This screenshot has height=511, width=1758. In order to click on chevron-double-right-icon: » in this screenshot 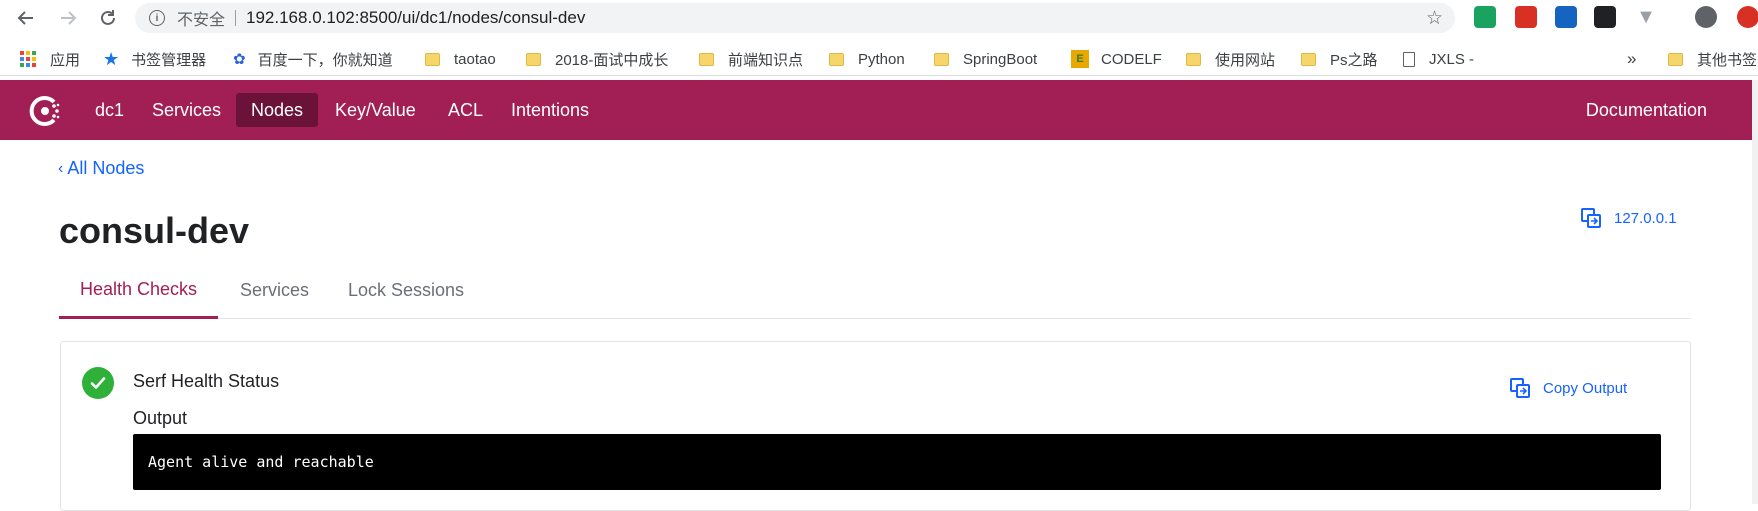, I will do `click(1632, 58)`.